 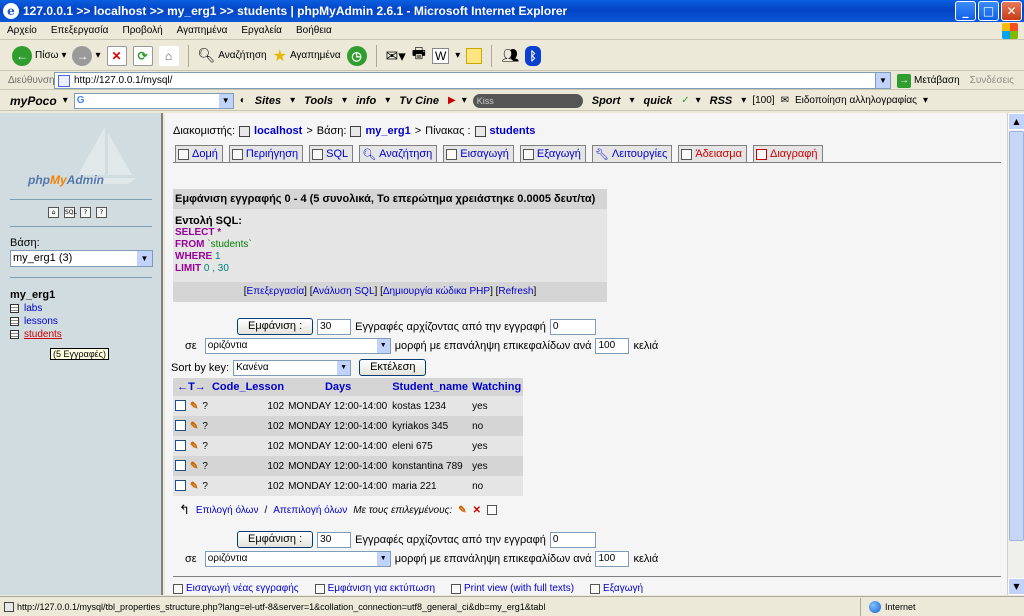 What do you see at coordinates (419, 55) in the screenshot?
I see `print-button: 🖶︎` at bounding box center [419, 55].